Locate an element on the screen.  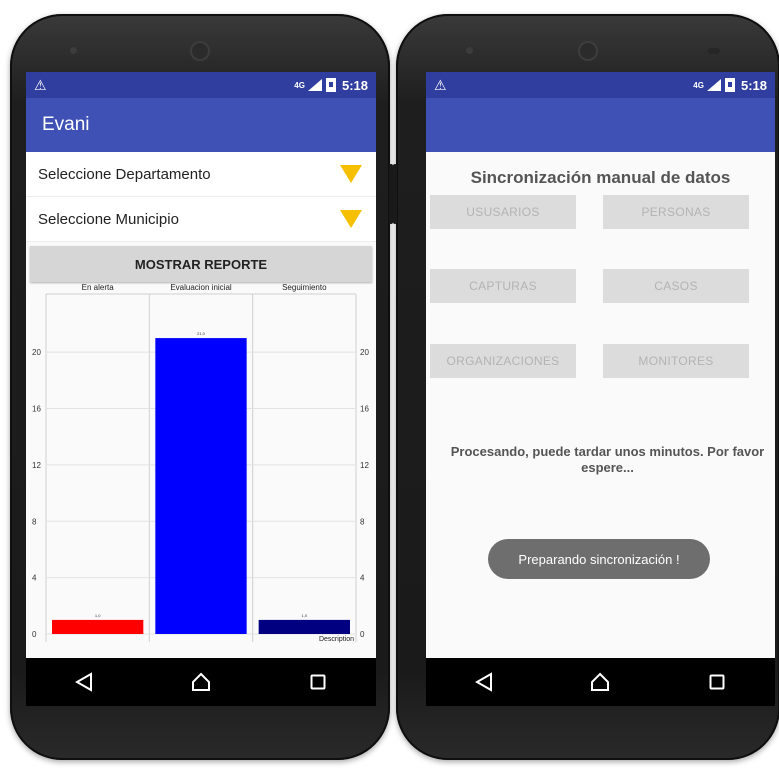
y-tick-label-right: 4 is located at coordinates (362, 578).